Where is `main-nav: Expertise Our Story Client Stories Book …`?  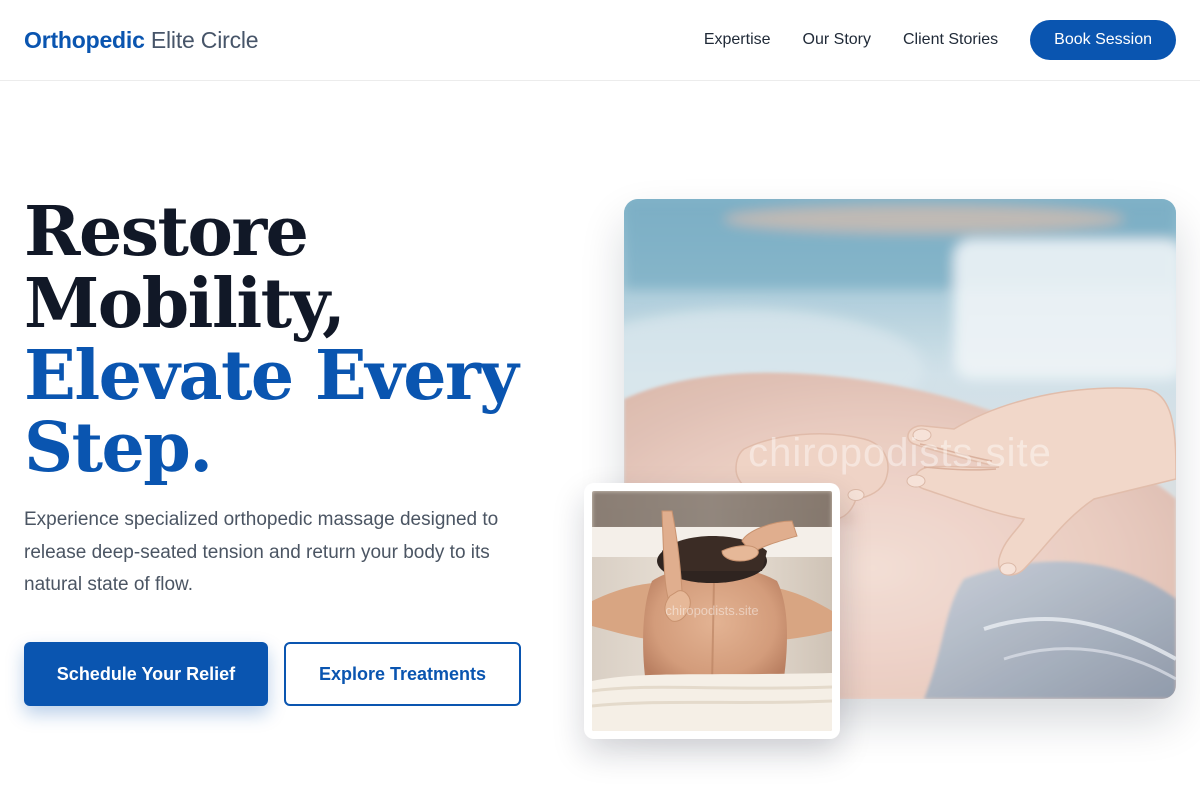 main-nav: Expertise Our Story Client Stories Book … is located at coordinates (940, 40).